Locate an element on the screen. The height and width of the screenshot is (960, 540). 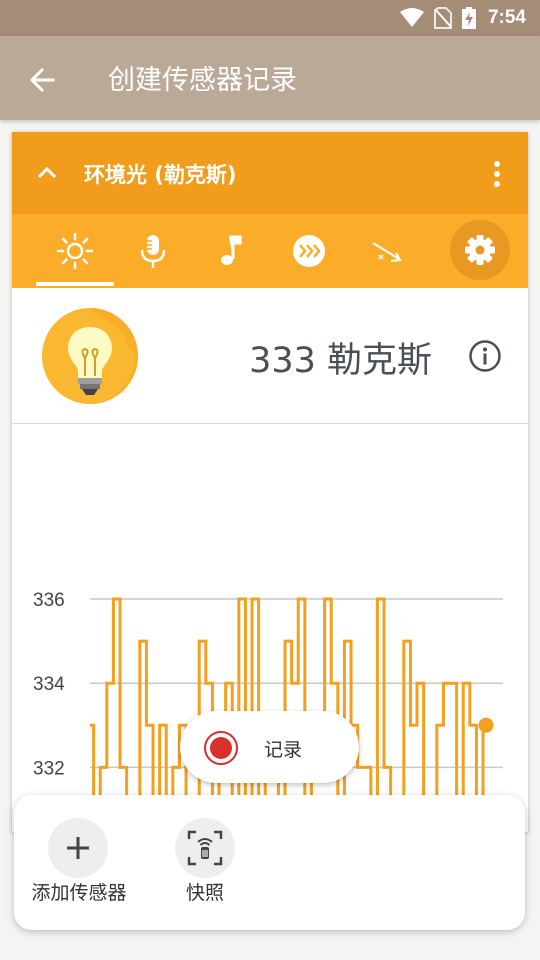
sensor-title: 环境光 (勒克斯) is located at coordinates (160, 174).